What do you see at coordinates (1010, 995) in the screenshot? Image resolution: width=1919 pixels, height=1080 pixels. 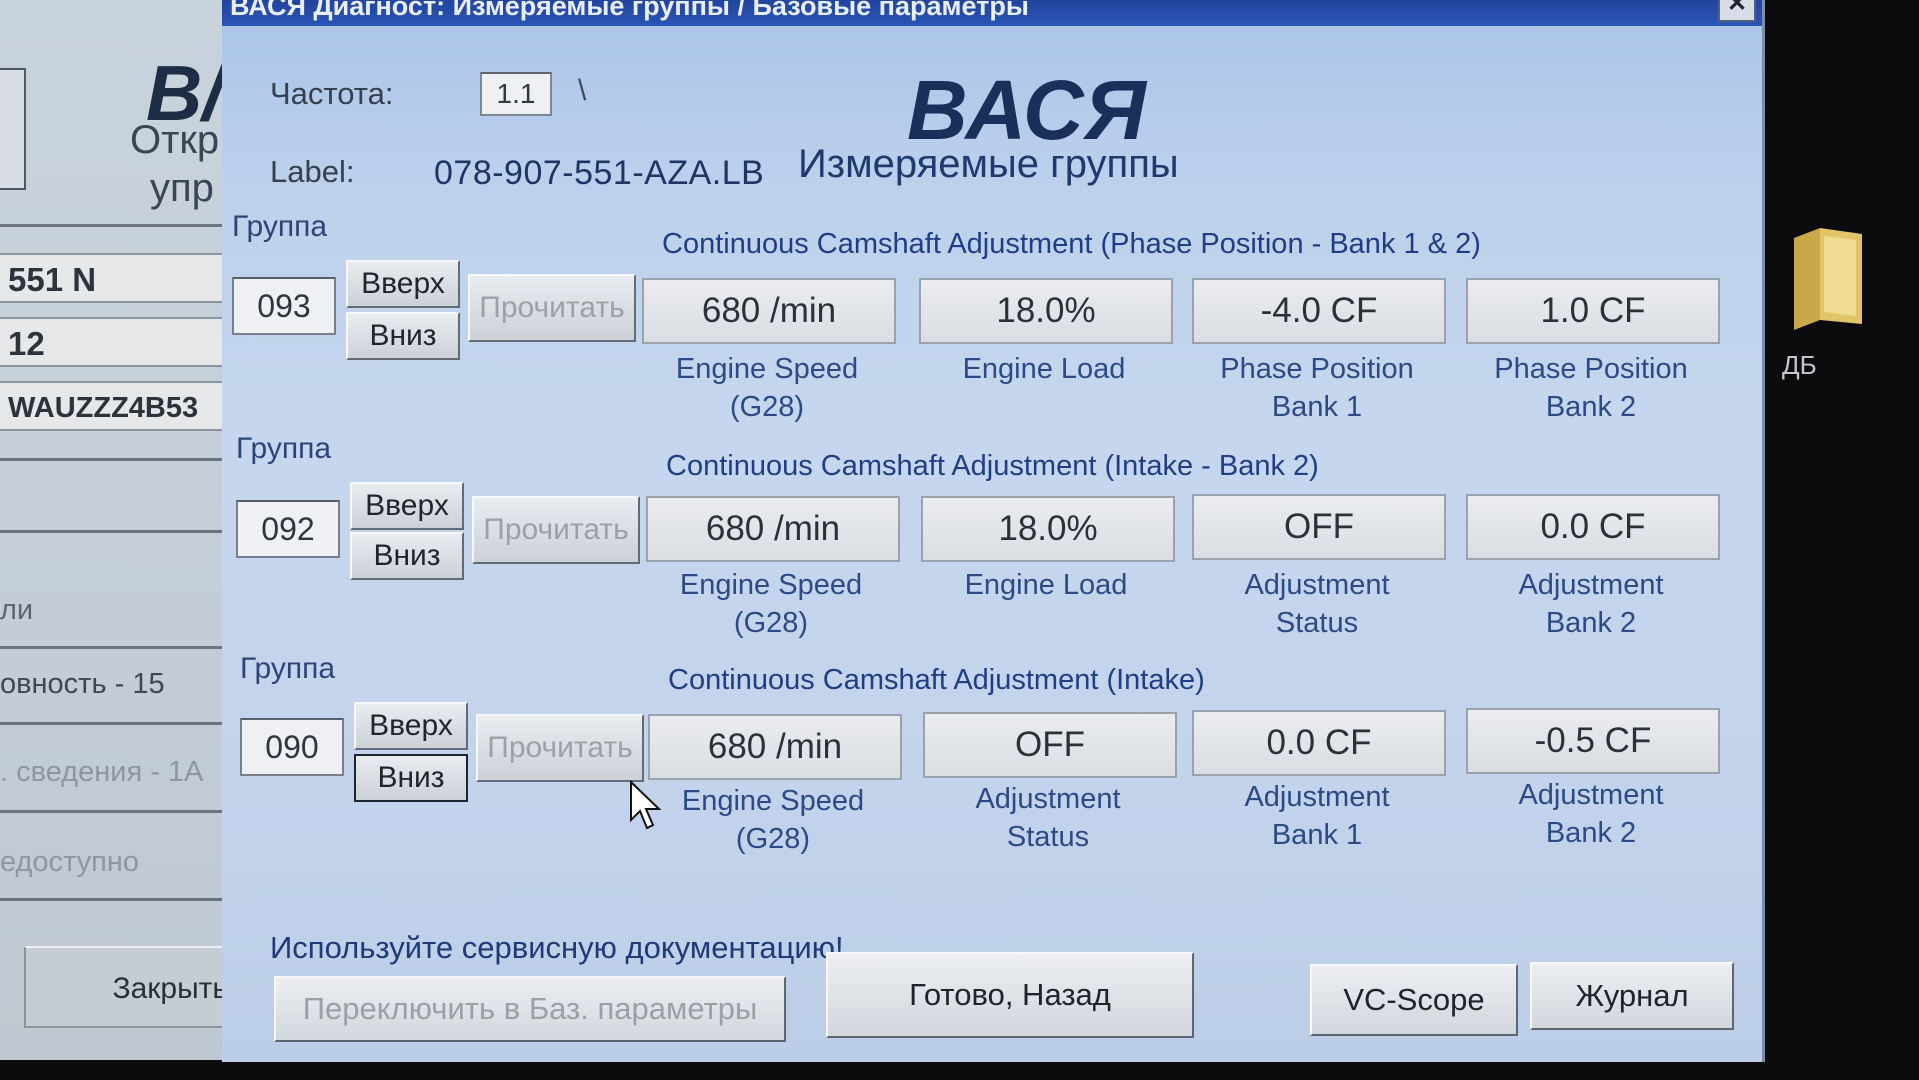 I see `done-back-button: Готово, Назад` at bounding box center [1010, 995].